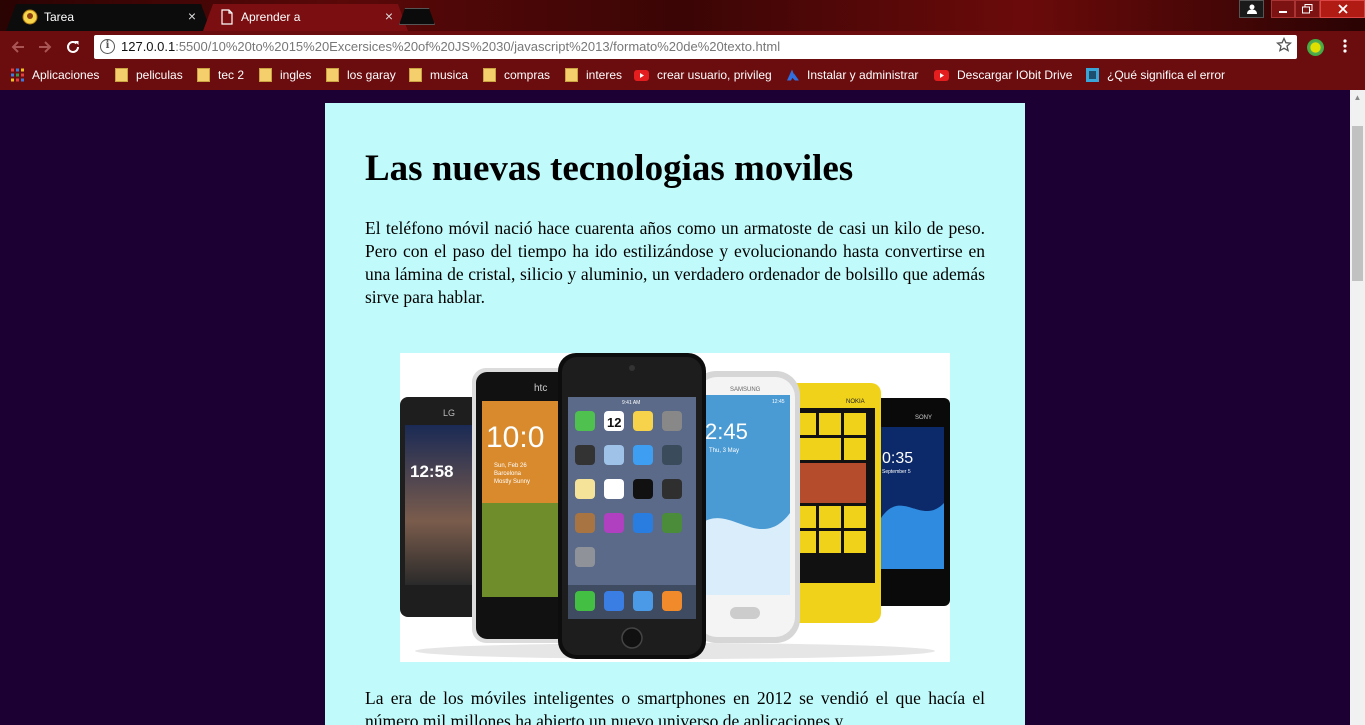 This screenshot has height=725, width=1365. Describe the element at coordinates (371, 75) in the screenshot. I see `bookmark-label: los garay` at that location.